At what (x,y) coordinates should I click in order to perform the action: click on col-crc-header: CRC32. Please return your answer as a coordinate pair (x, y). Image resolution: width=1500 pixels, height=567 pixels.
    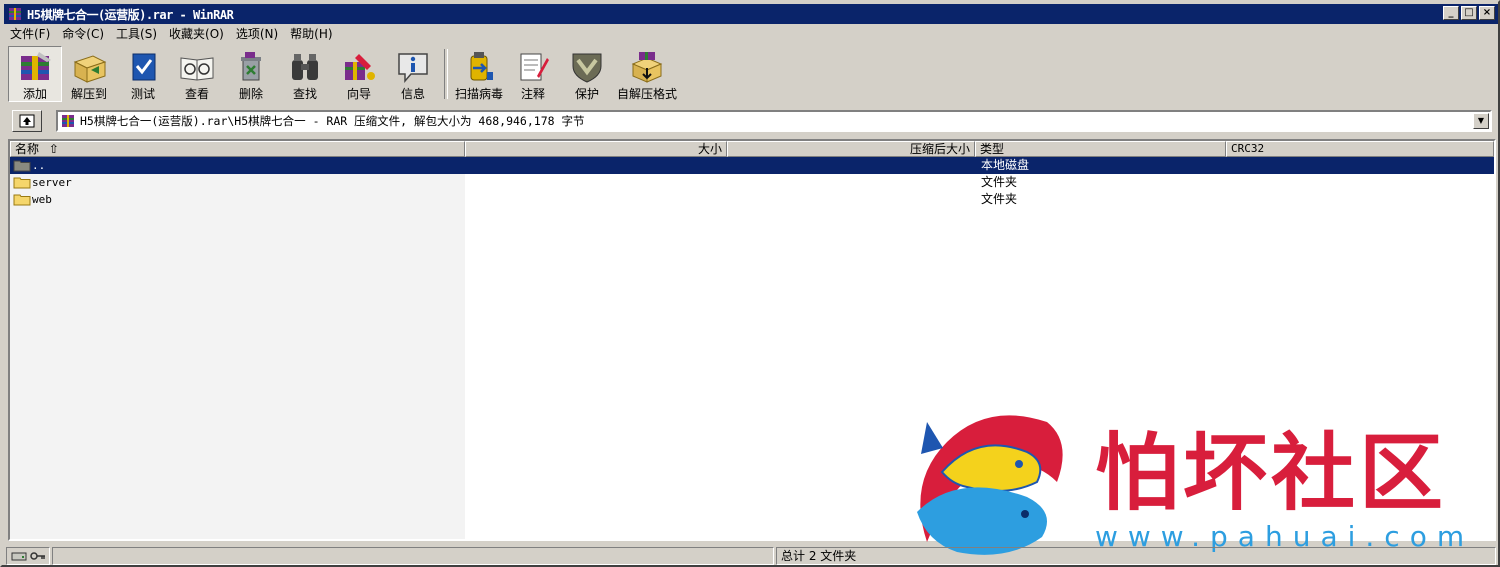
    Looking at the image, I should click on (1360, 149).